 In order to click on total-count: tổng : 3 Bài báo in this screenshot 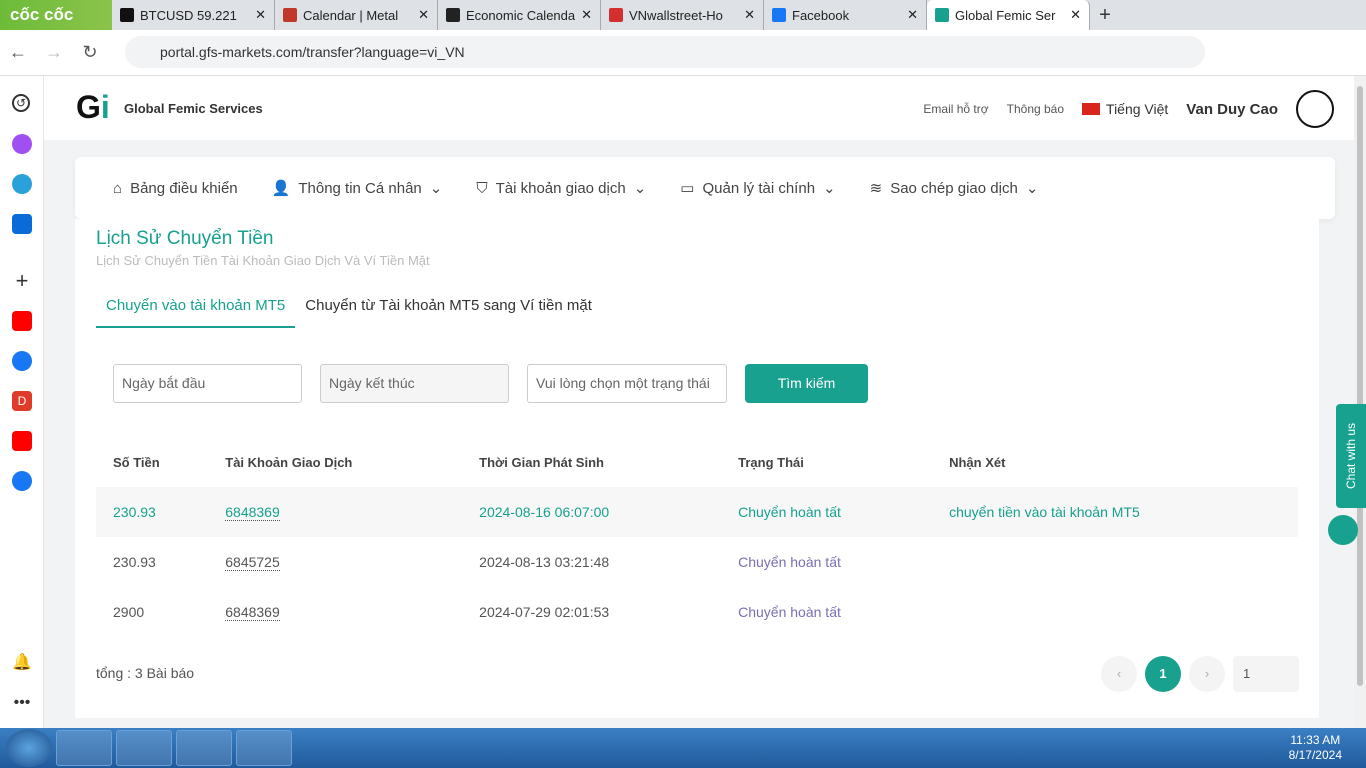, I will do `click(145, 673)`.